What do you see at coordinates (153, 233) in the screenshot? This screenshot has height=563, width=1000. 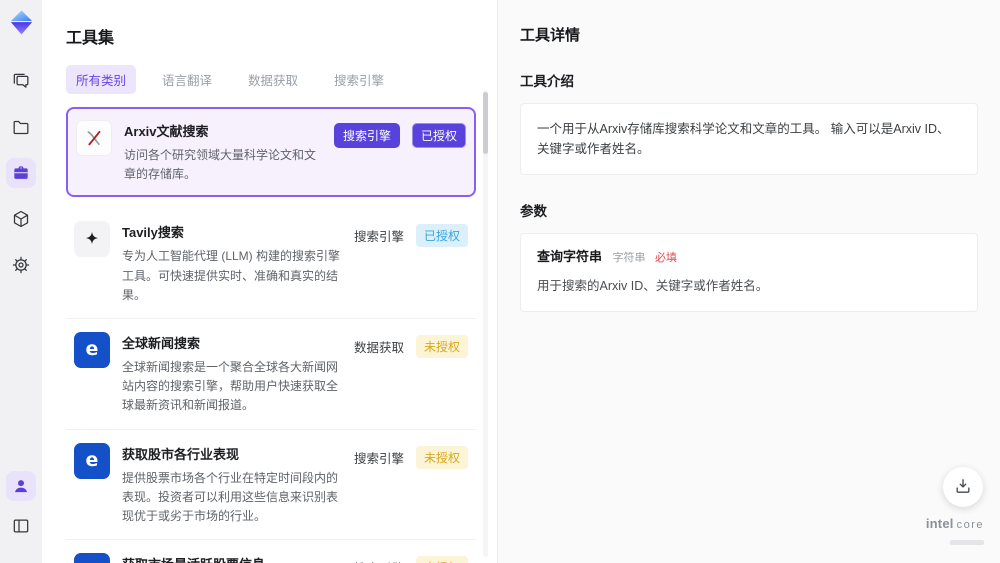 I see `tool-name: Tavily搜索` at bounding box center [153, 233].